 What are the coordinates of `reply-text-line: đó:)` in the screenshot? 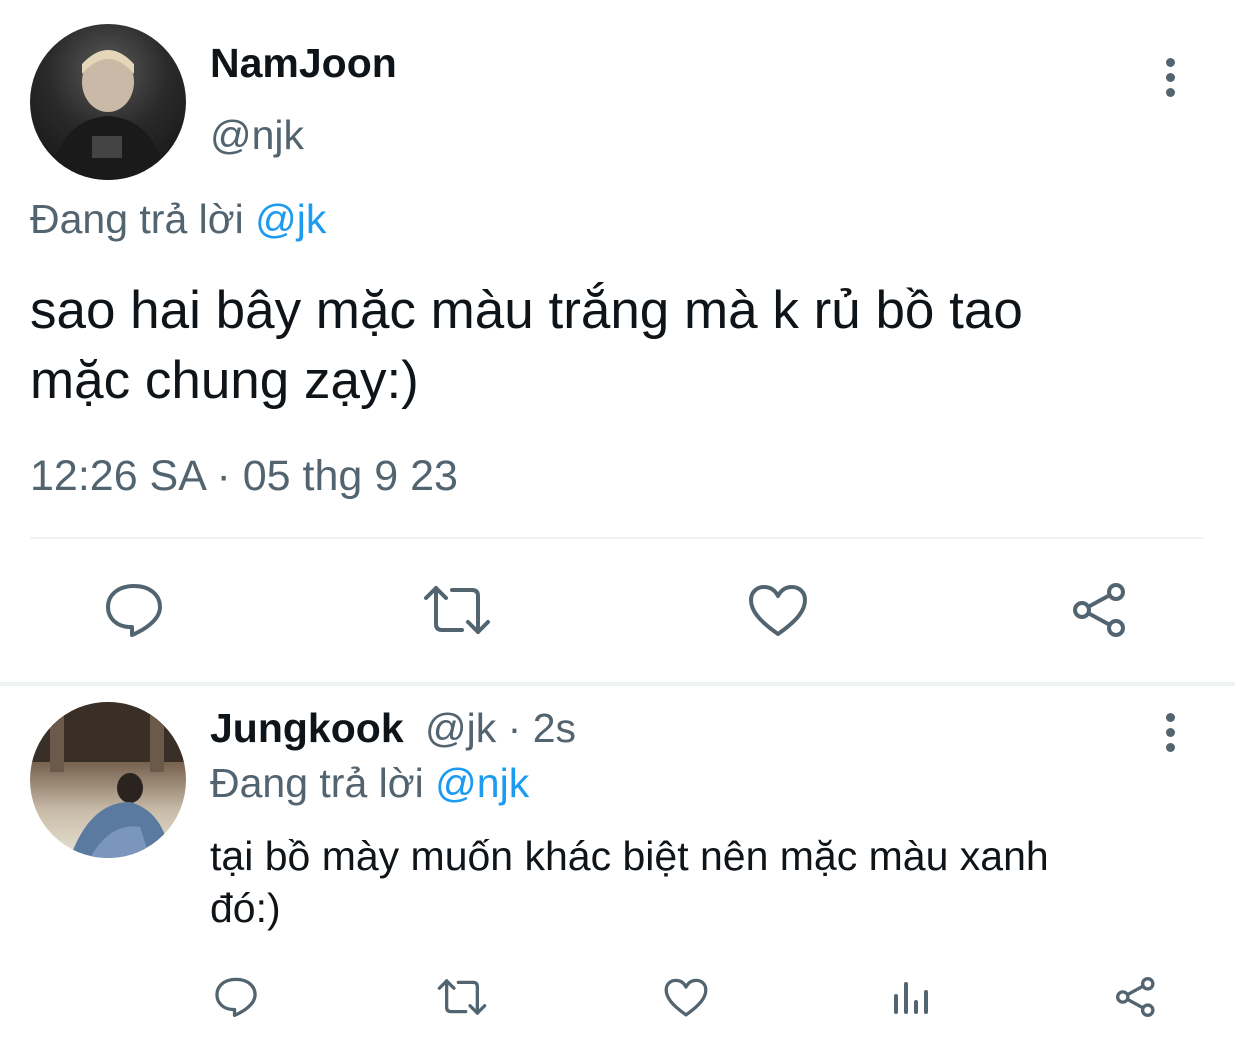 It's located at (245, 908).